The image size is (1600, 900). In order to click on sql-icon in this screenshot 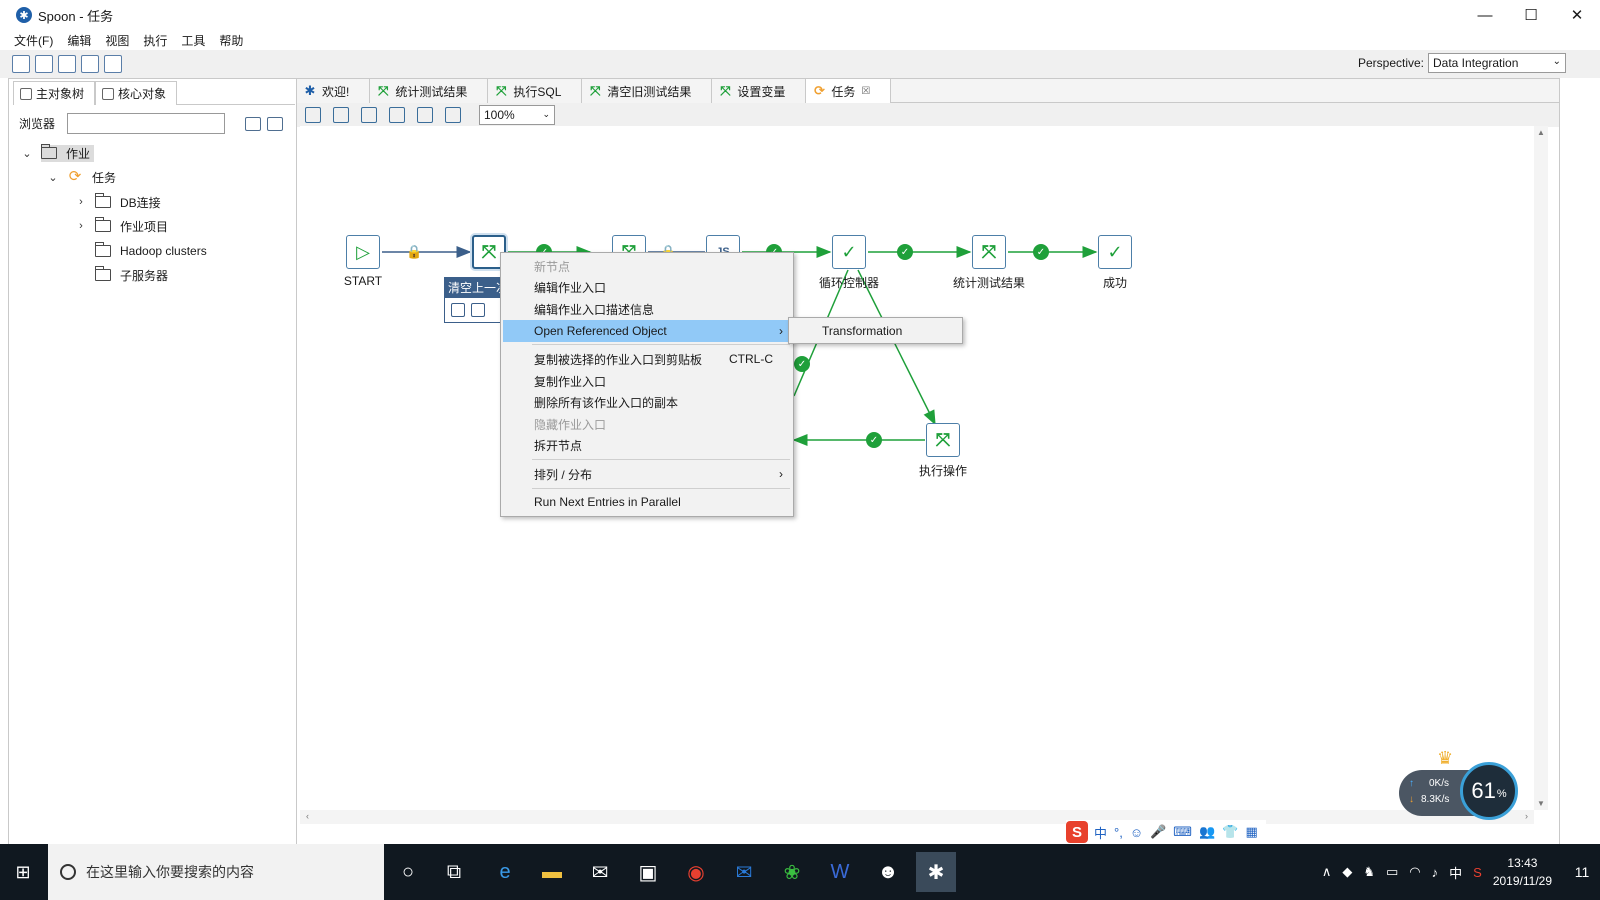, I will do `click(397, 115)`.